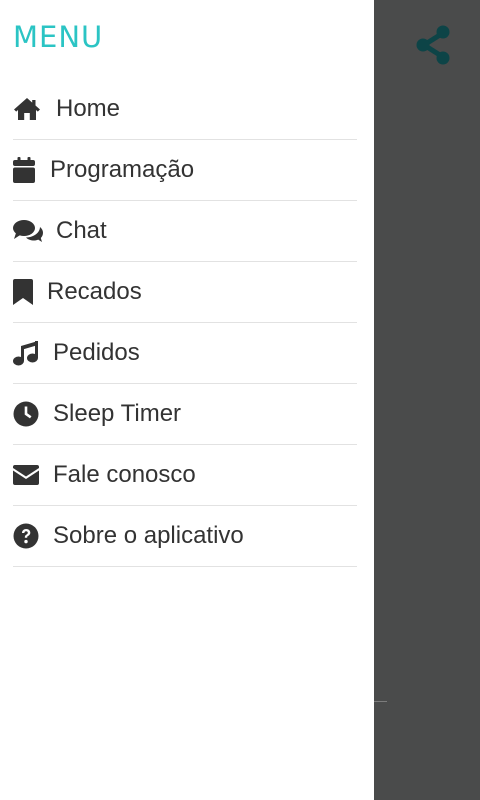 The height and width of the screenshot is (800, 480). What do you see at coordinates (117, 413) in the screenshot?
I see `menu-item-label: Sleep Timer` at bounding box center [117, 413].